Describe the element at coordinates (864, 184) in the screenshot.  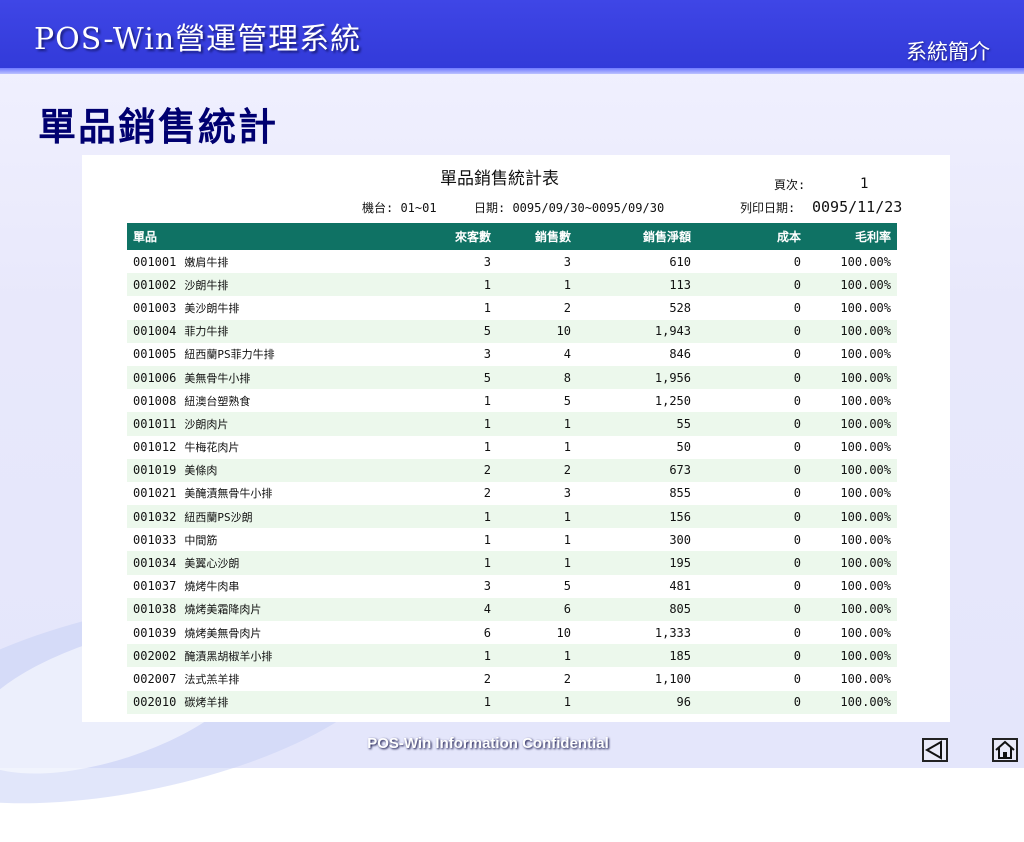
I see `page-number-value: 1` at that location.